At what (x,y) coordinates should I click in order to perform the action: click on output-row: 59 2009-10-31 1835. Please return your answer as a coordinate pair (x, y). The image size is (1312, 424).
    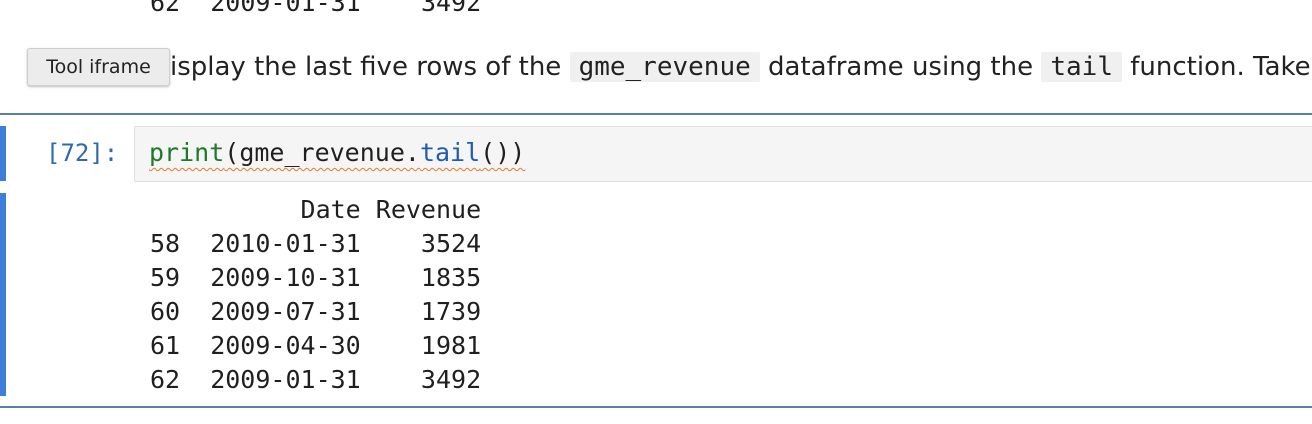
    Looking at the image, I should click on (316, 277).